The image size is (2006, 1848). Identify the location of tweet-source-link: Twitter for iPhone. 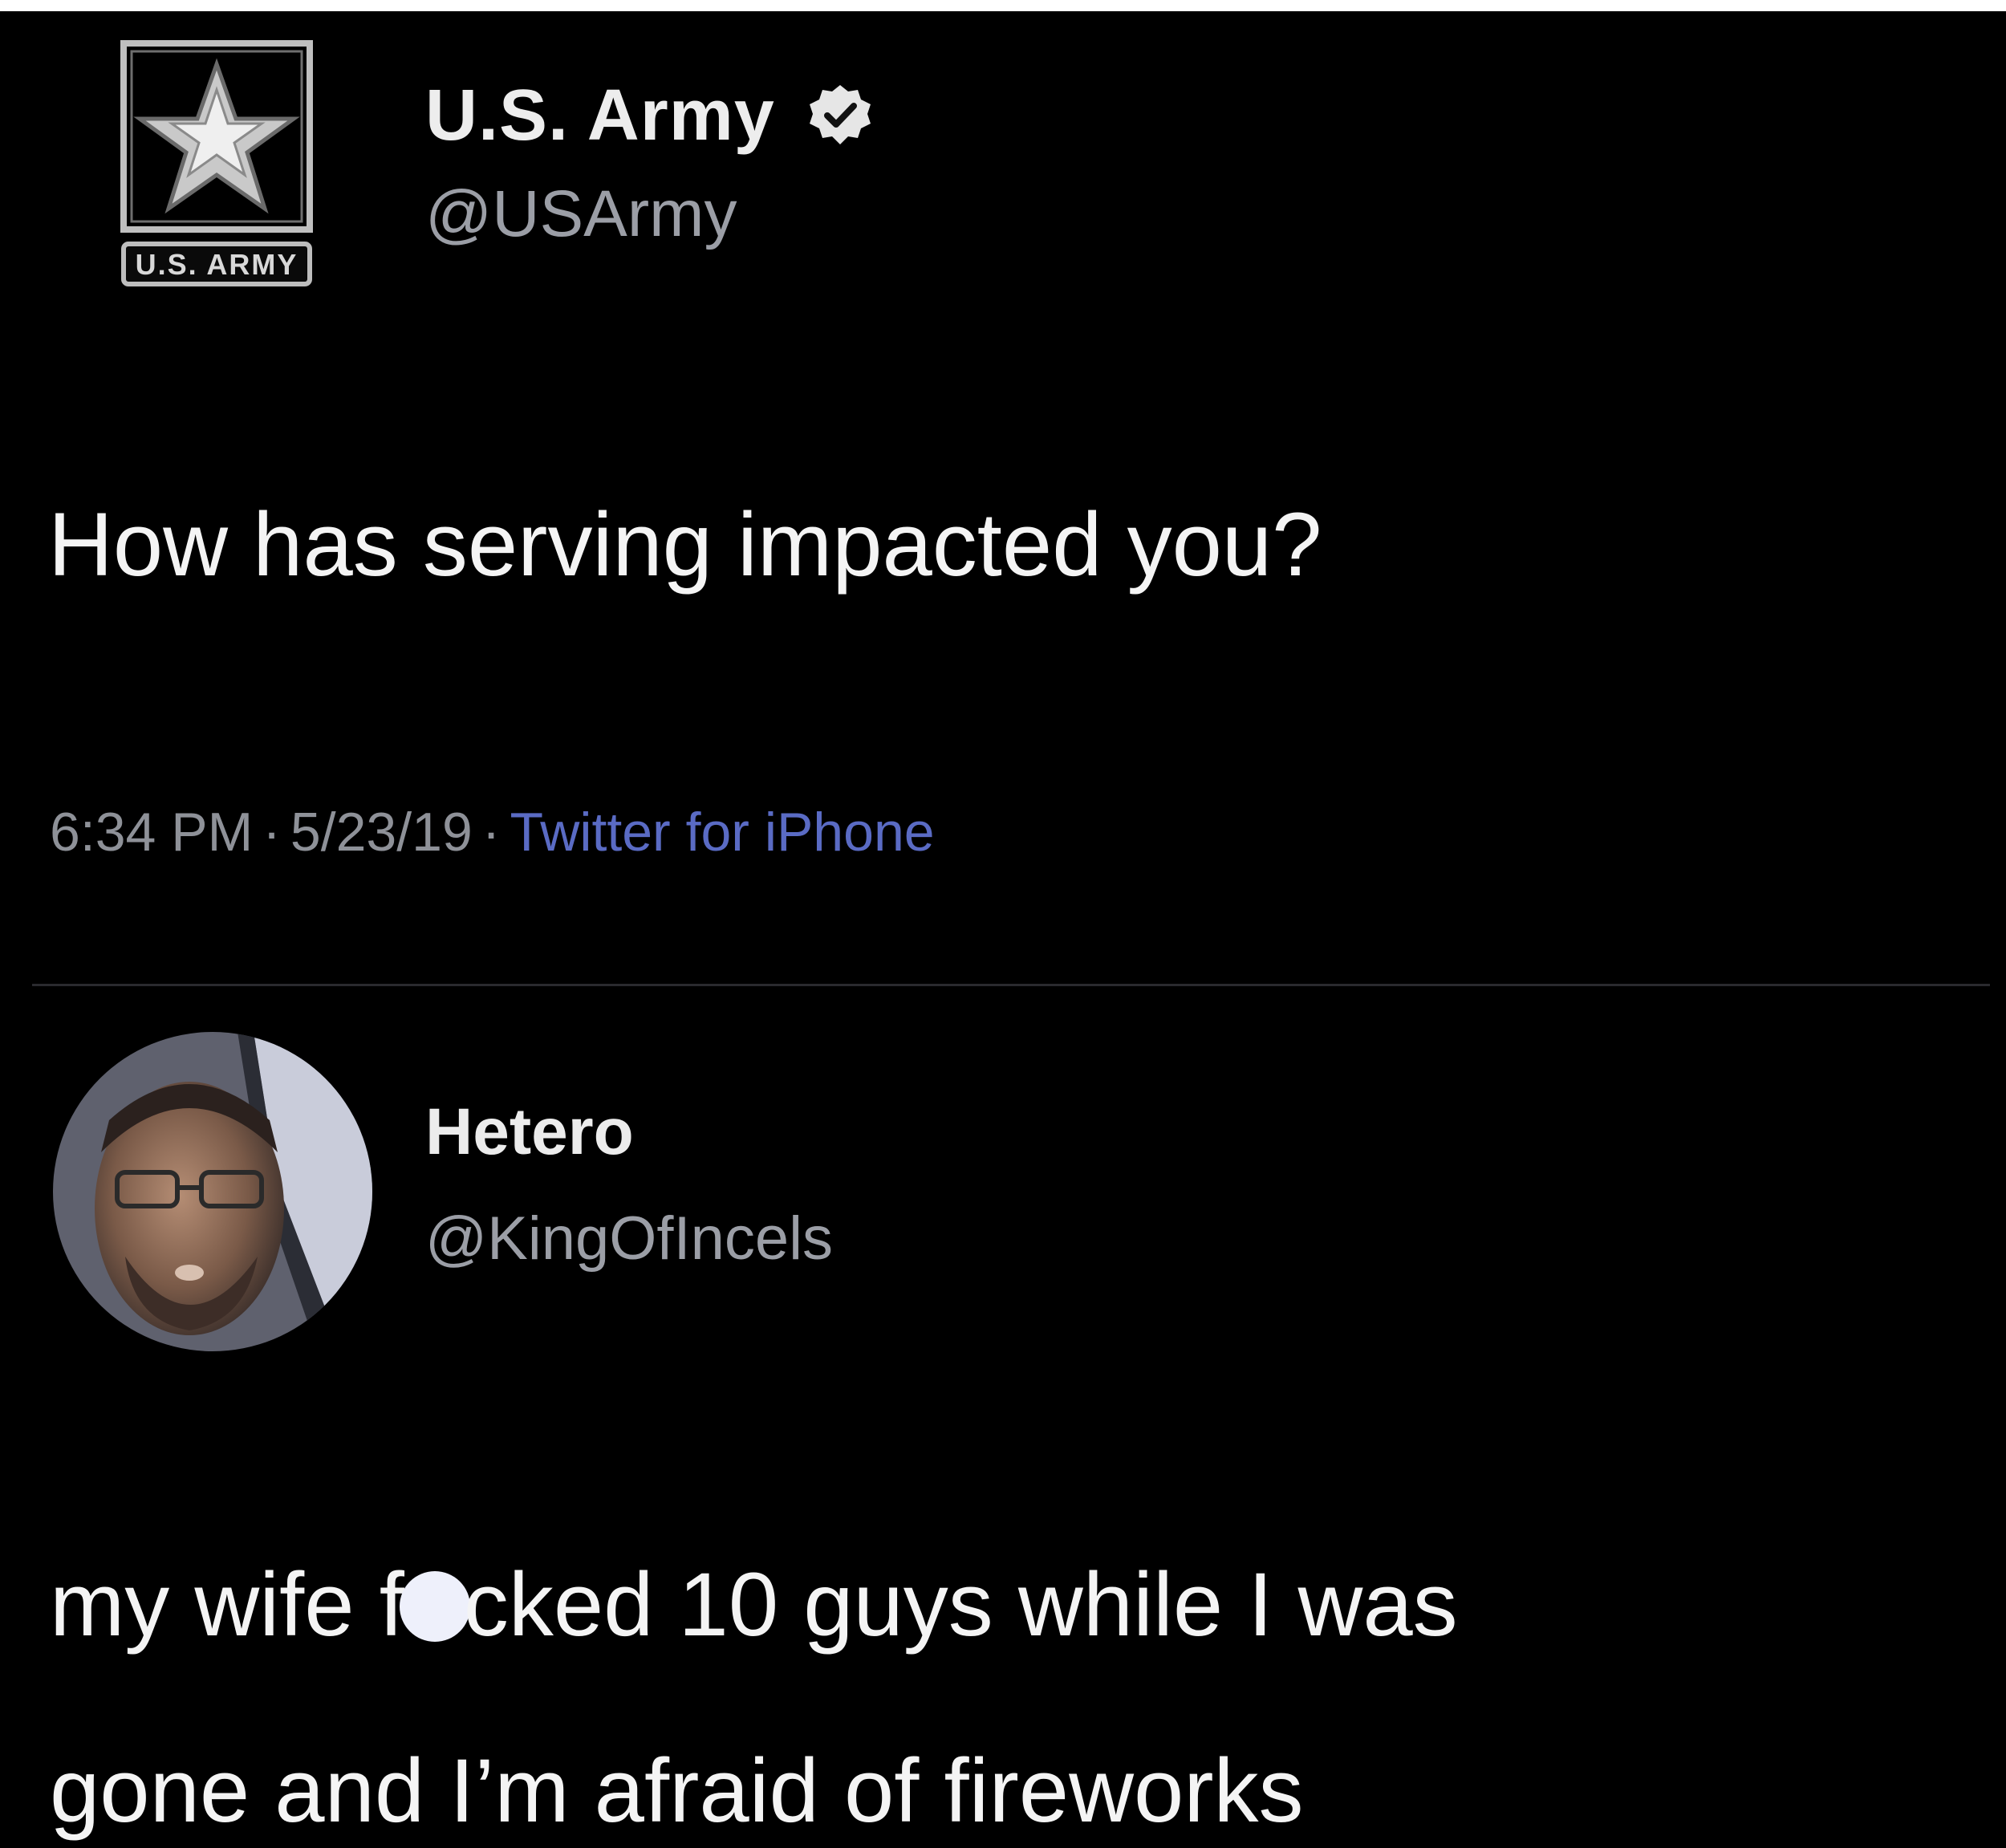
(722, 832).